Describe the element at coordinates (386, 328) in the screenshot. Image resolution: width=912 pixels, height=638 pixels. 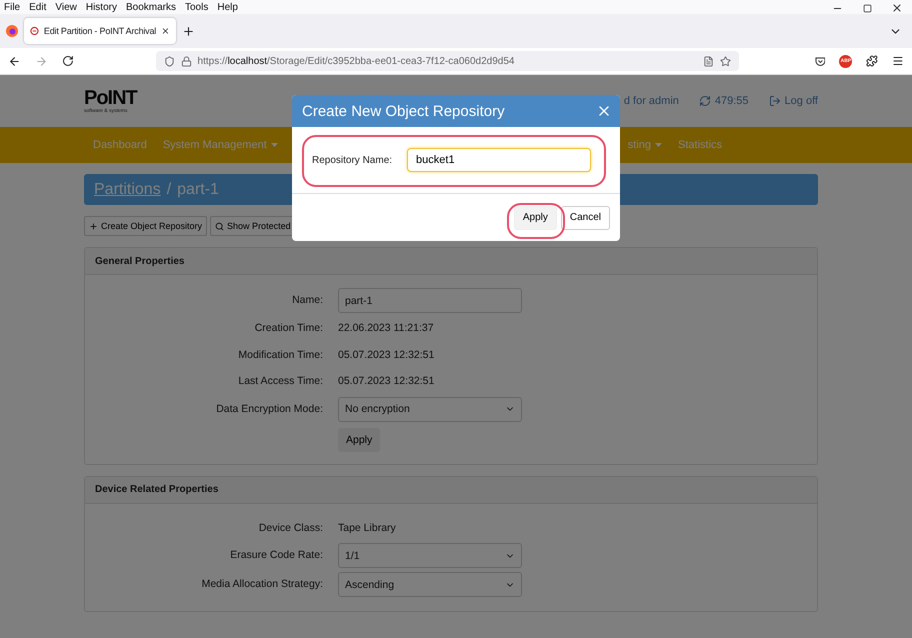
I see `field-value: 22.06.2023 11:21:37` at that location.